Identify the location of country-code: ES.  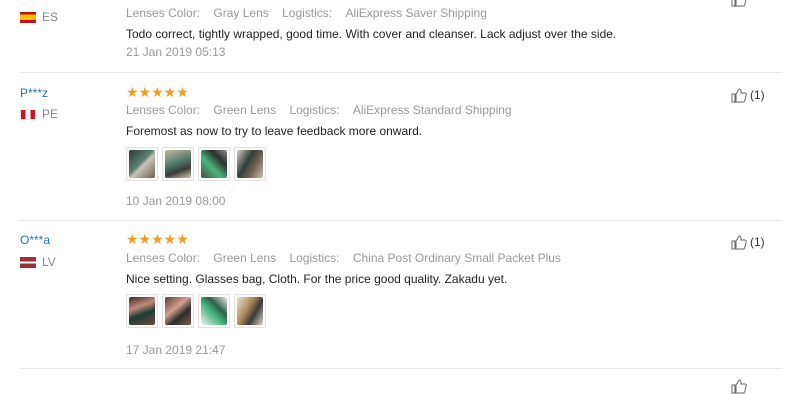
(50, 17).